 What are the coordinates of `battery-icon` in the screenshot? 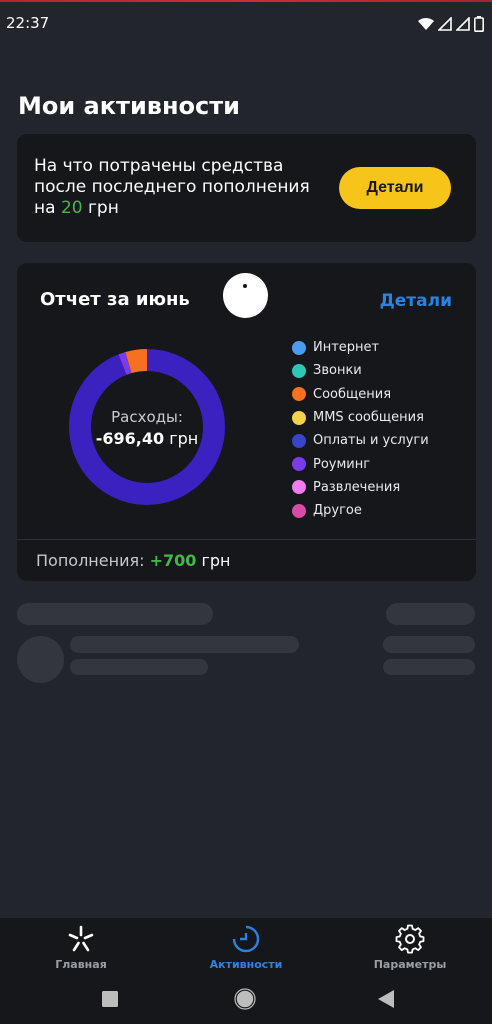 It's located at (479, 24).